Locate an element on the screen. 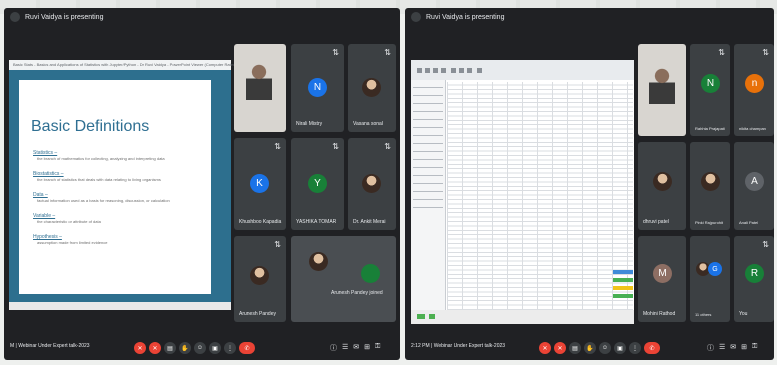 Image resolution: width=777 pixels, height=365 pixels. participant-tile: ⇅ Dr. Ankit Merai is located at coordinates (372, 184).